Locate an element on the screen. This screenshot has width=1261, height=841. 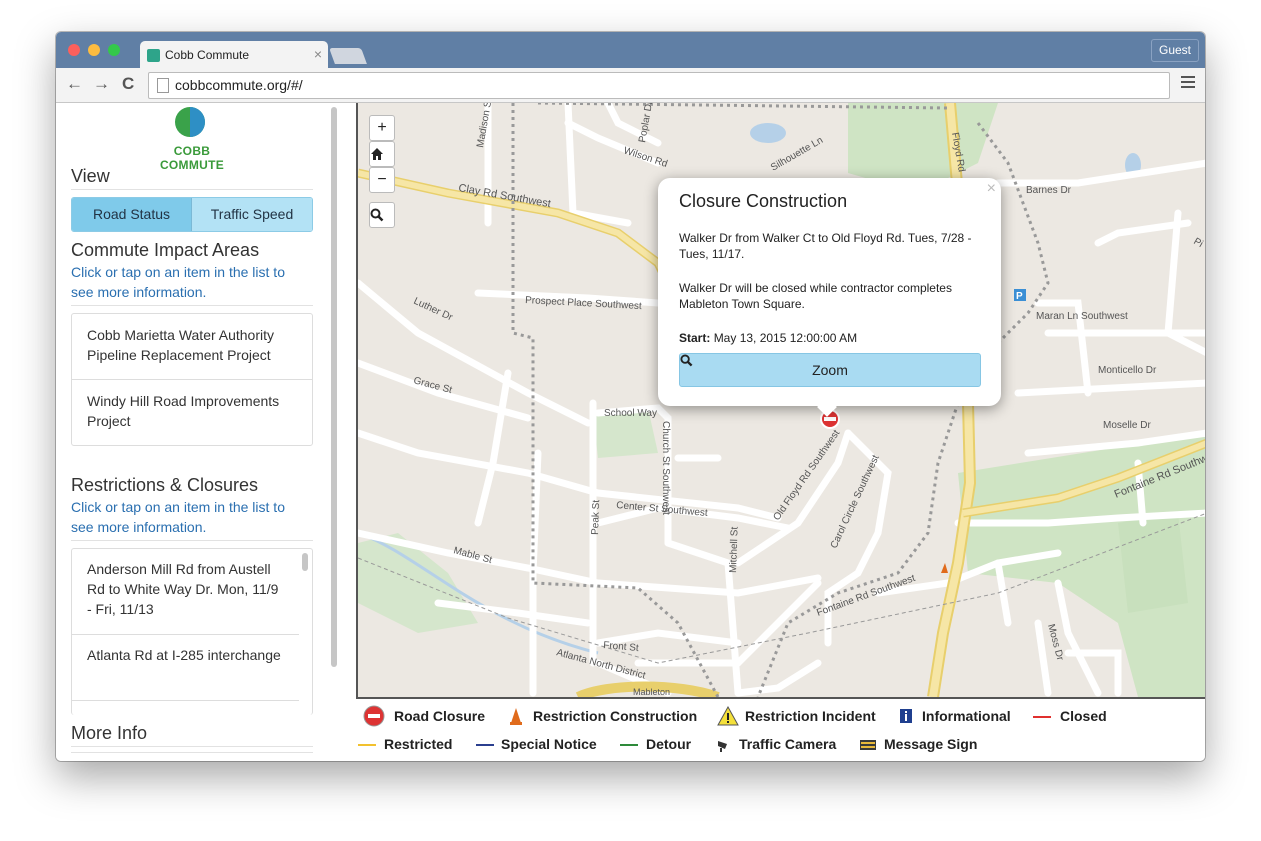
message-sign-icon is located at coordinates (868, 745).